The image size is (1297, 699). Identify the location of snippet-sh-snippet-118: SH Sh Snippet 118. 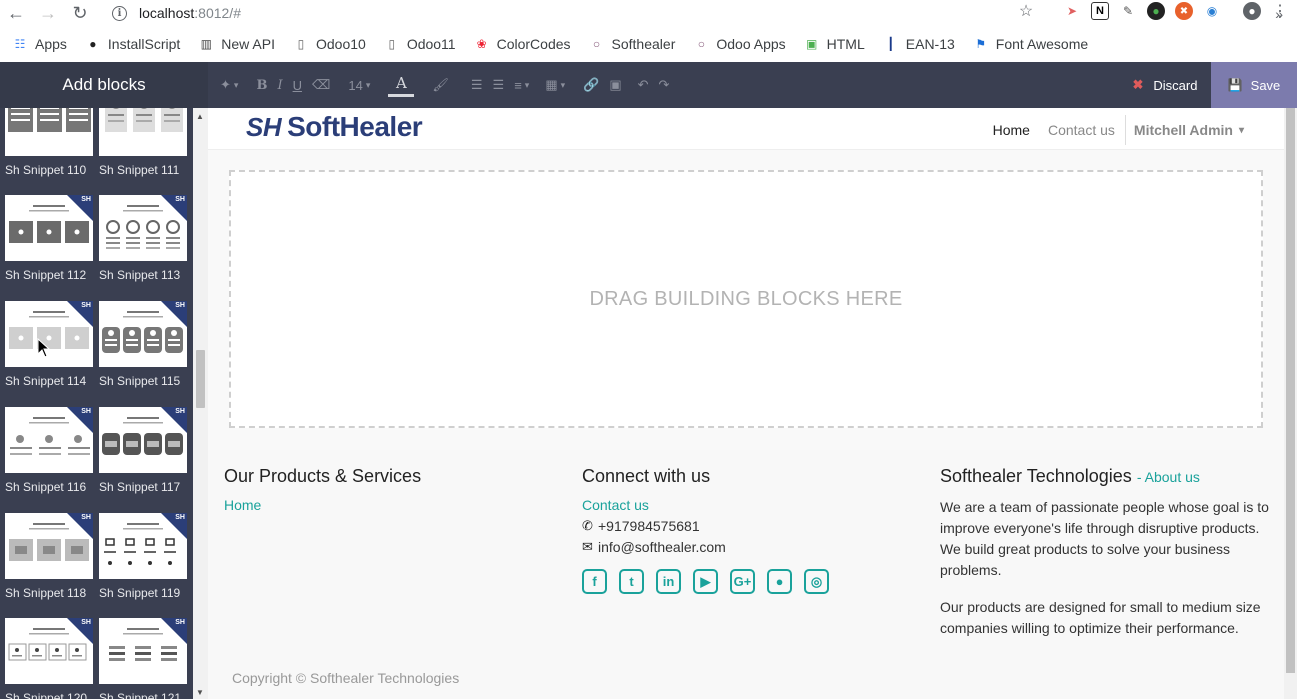
(49, 556).